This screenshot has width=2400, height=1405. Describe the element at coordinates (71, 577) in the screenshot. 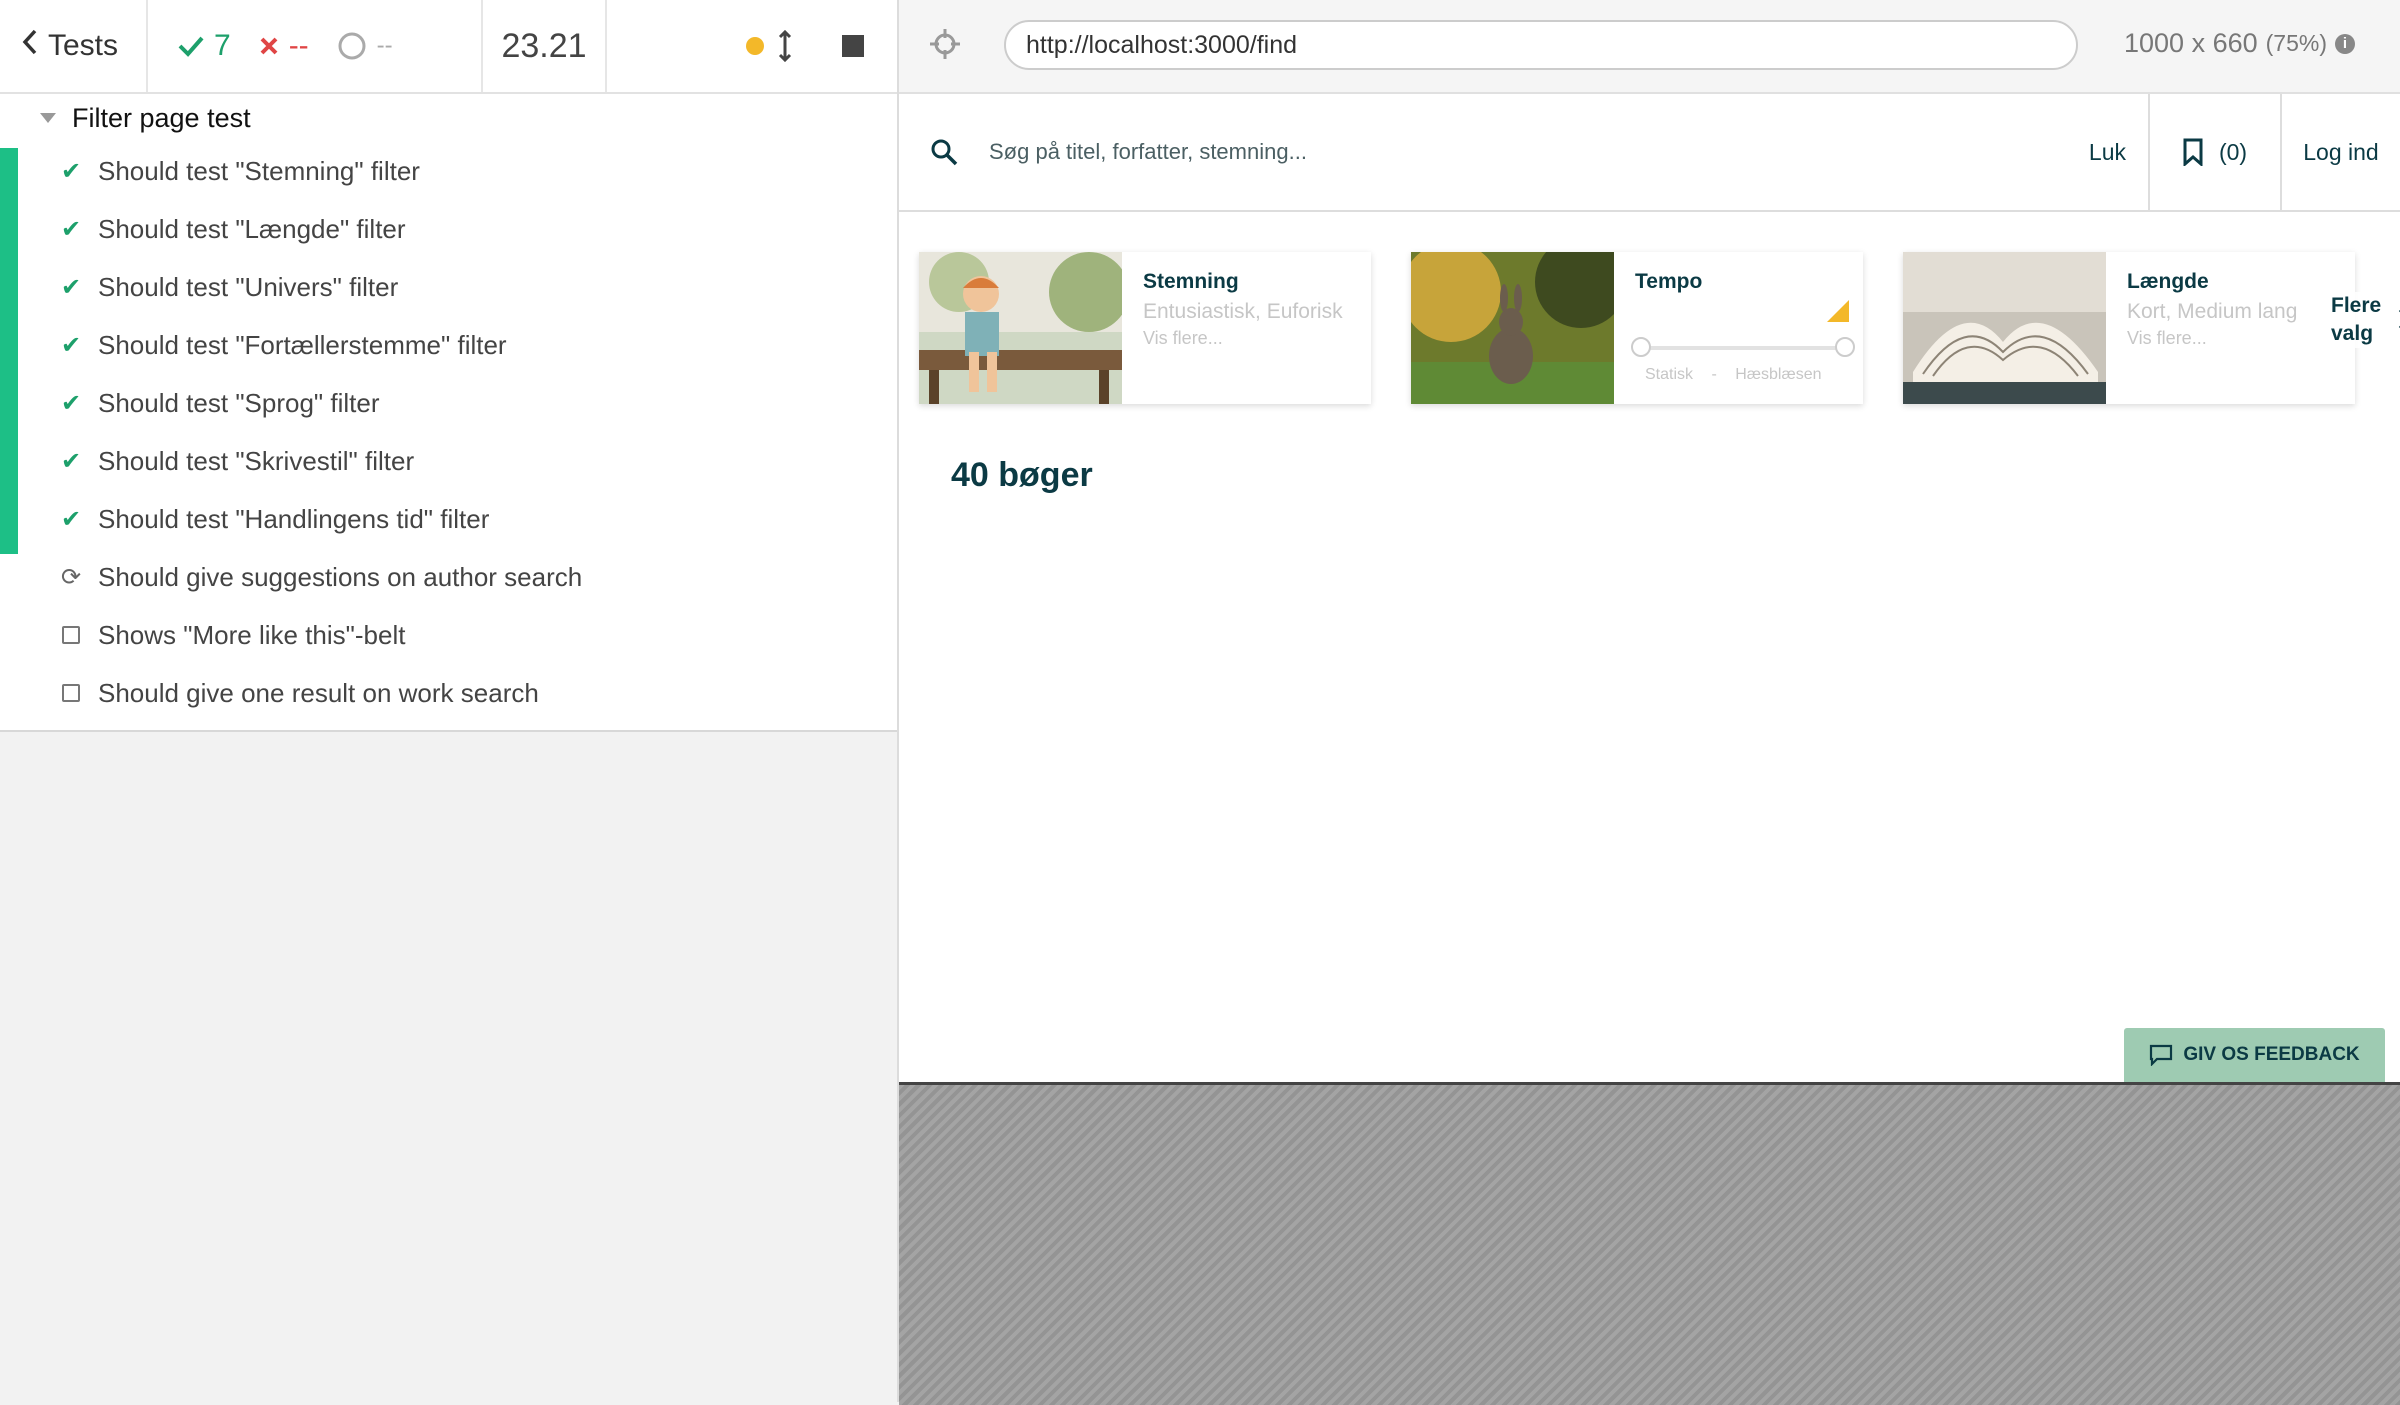

I see `refresh-icon: ⟳` at that location.